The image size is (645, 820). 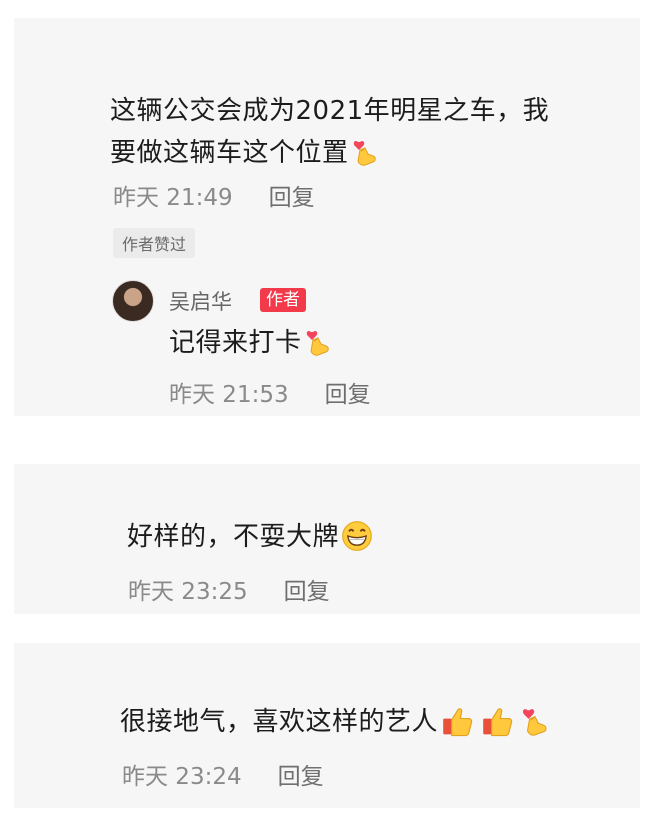 What do you see at coordinates (154, 243) in the screenshot?
I see `author-liked-badge: 作者赞过` at bounding box center [154, 243].